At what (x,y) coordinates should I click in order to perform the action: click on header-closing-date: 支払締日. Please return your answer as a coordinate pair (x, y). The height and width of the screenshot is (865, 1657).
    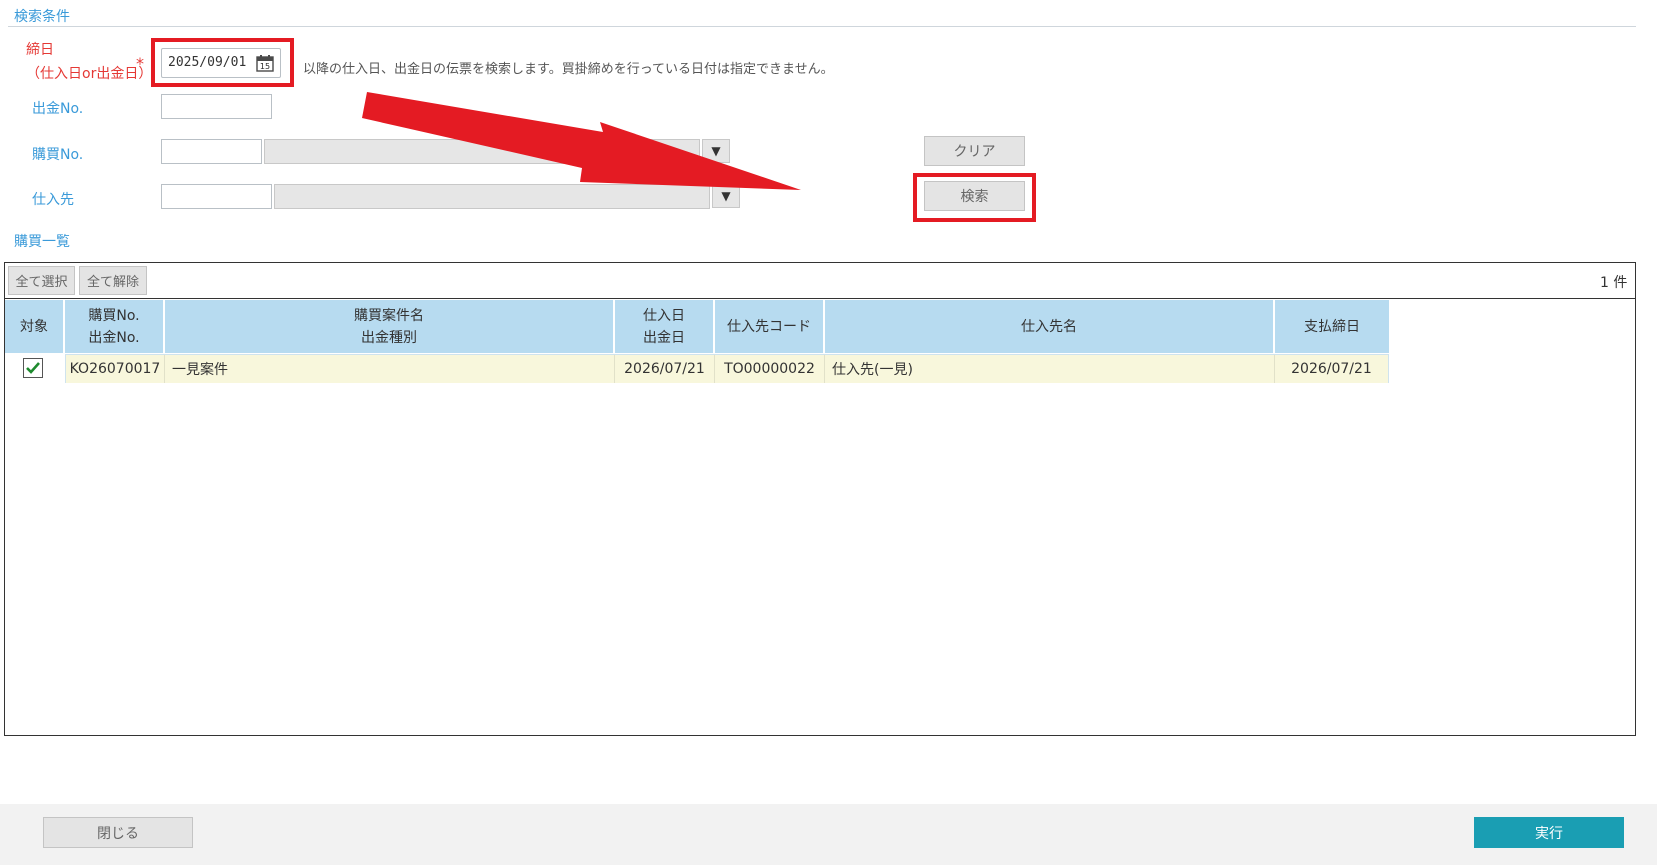
    Looking at the image, I should click on (1332, 326).